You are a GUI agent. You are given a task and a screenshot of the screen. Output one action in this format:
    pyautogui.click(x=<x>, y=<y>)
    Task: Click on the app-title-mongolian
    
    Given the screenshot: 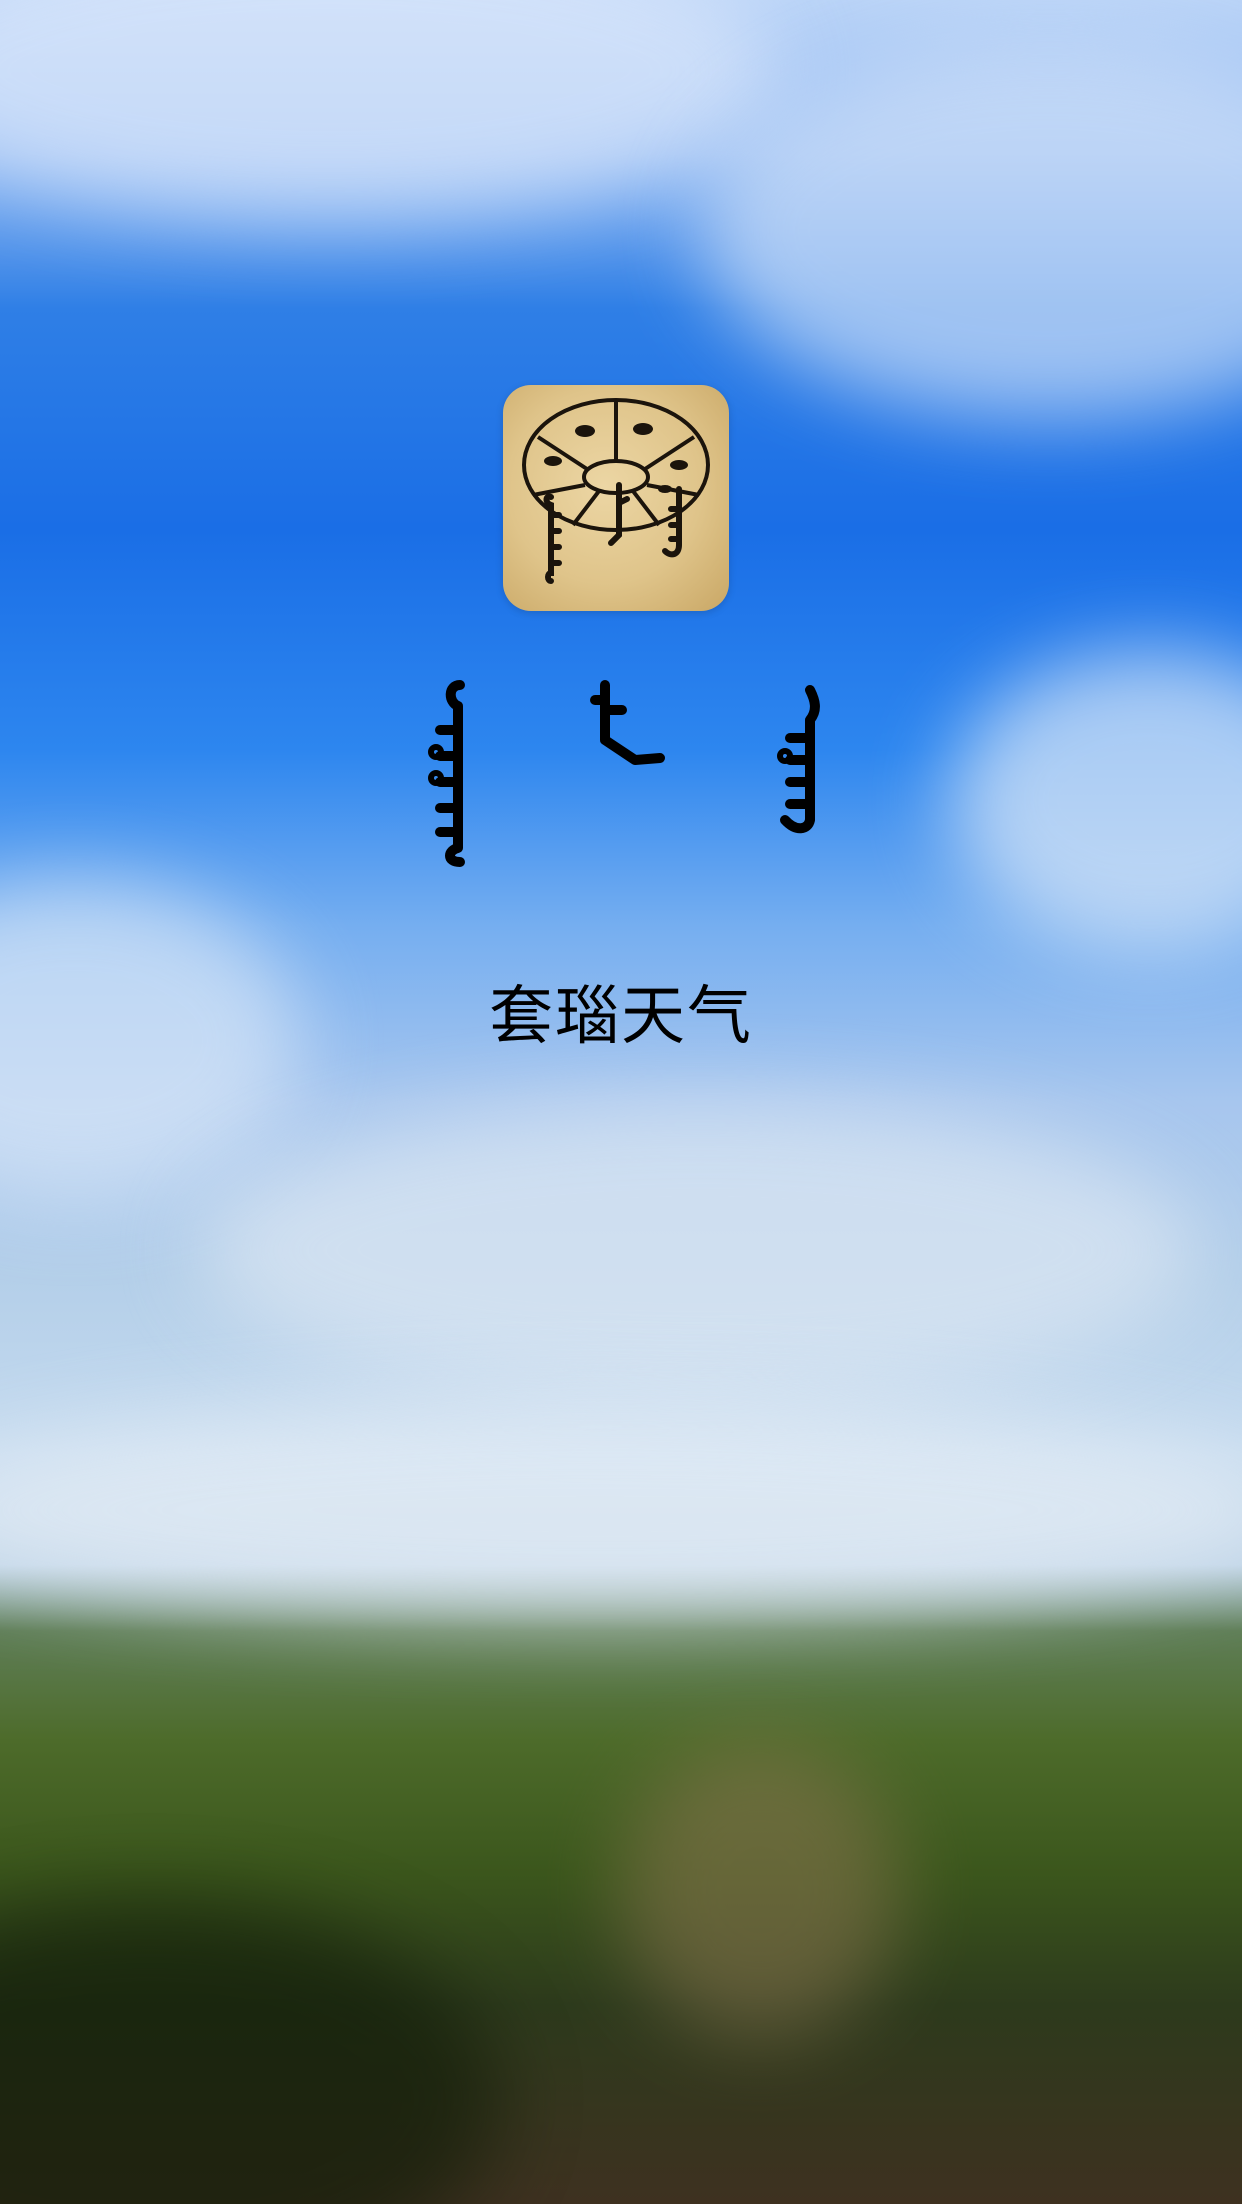 What is the action you would take?
    pyautogui.click(x=624, y=773)
    